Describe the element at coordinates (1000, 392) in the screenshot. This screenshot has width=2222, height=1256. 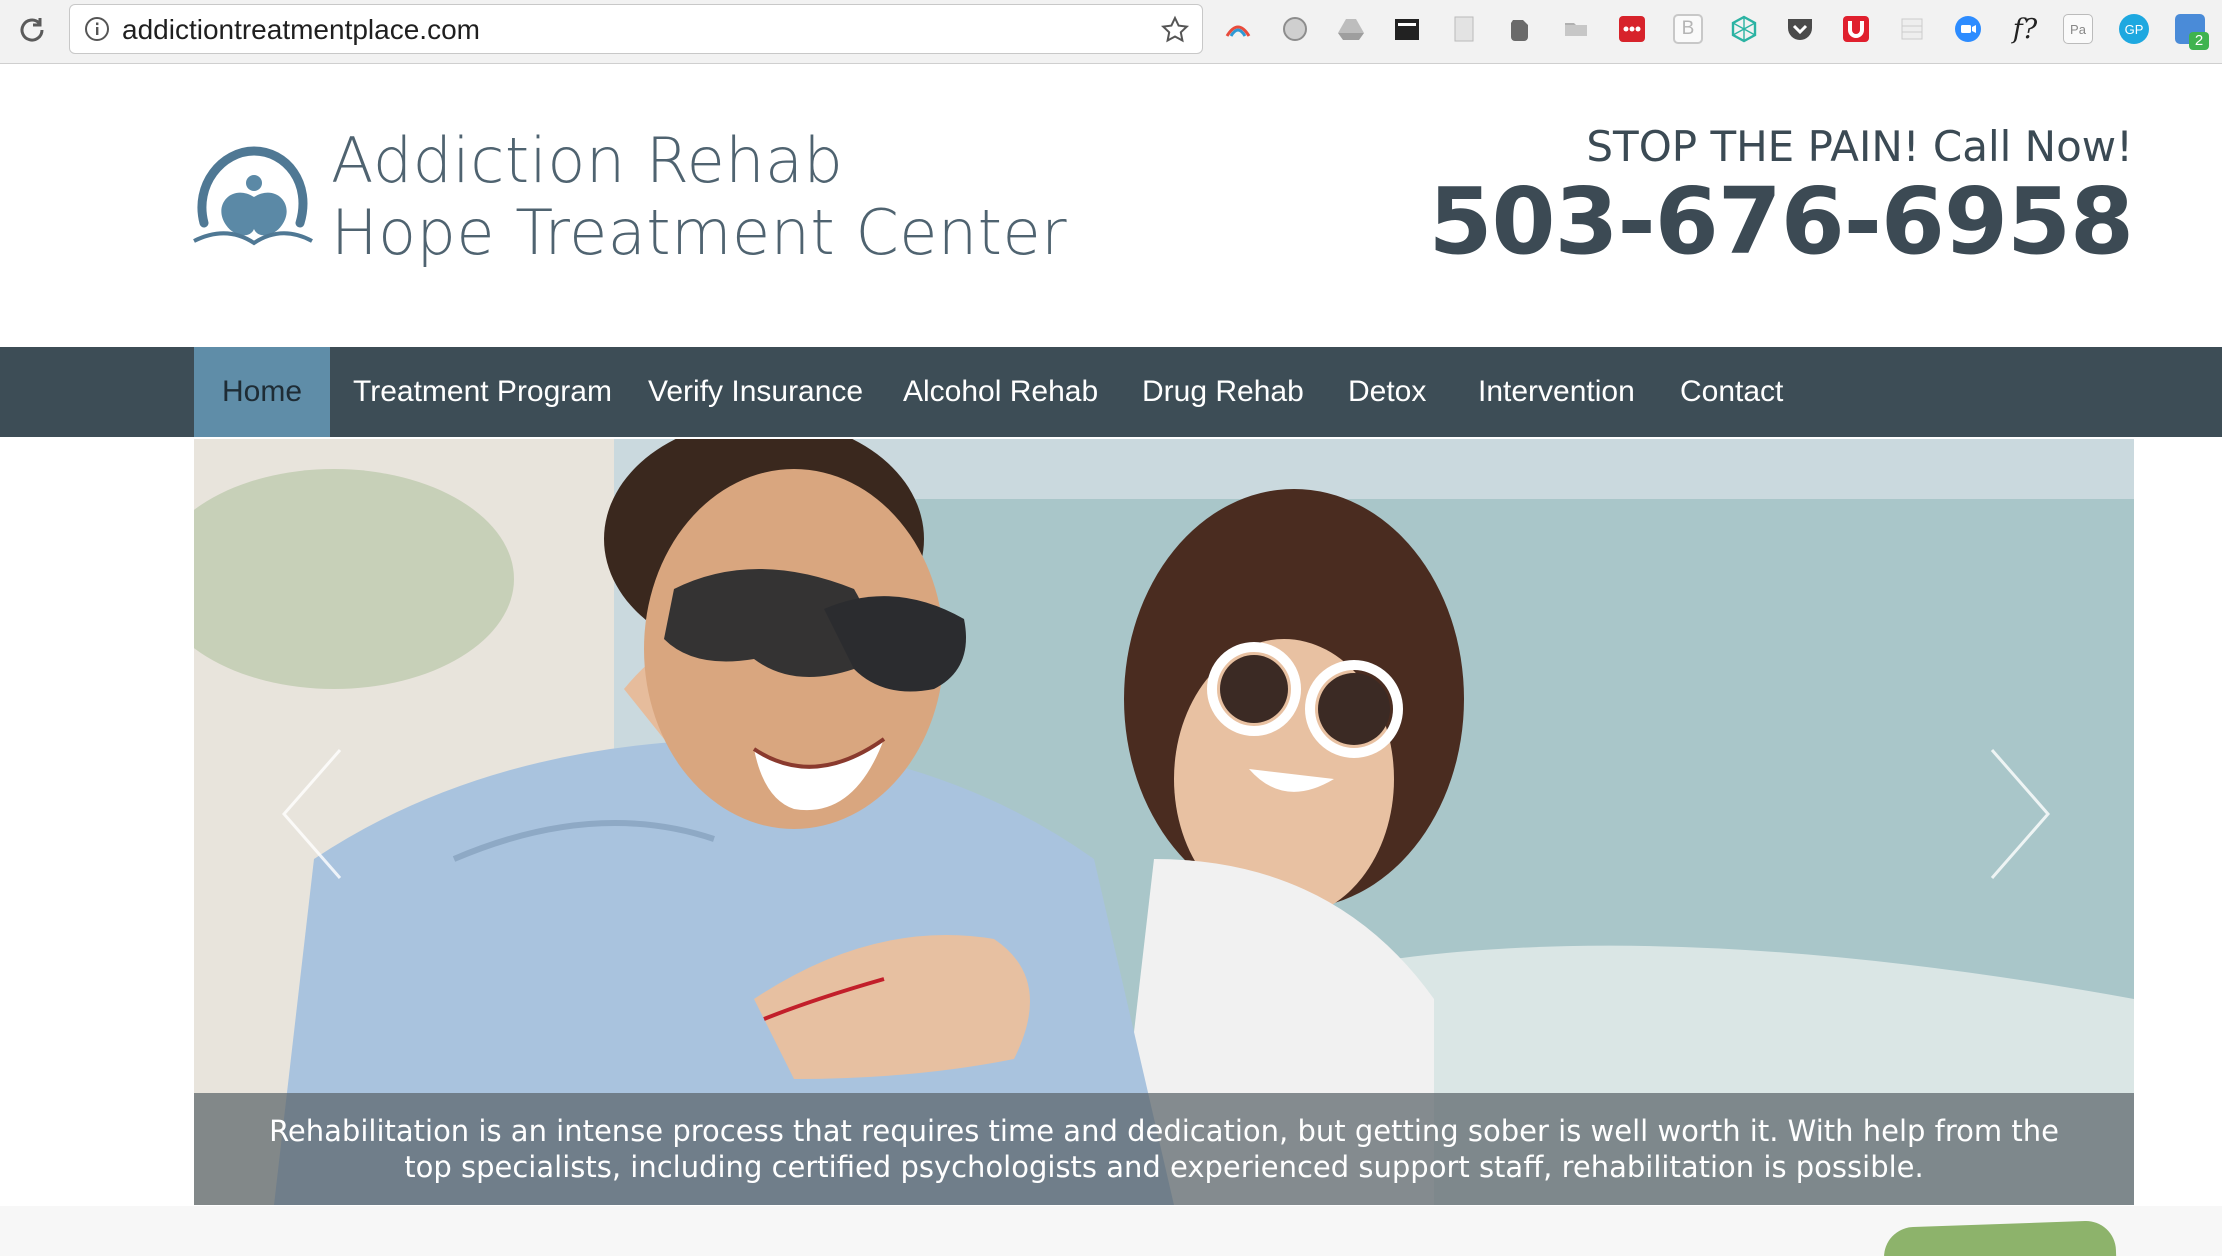
I see `nav-alcohol-rehab: Alcohol Rehab` at that location.